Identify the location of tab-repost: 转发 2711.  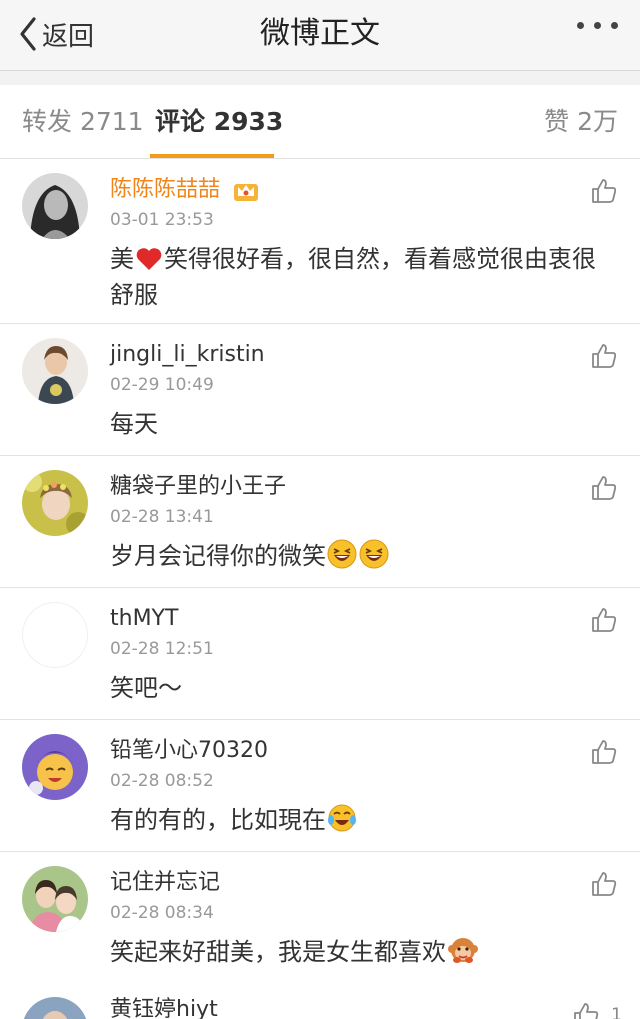
(83, 122).